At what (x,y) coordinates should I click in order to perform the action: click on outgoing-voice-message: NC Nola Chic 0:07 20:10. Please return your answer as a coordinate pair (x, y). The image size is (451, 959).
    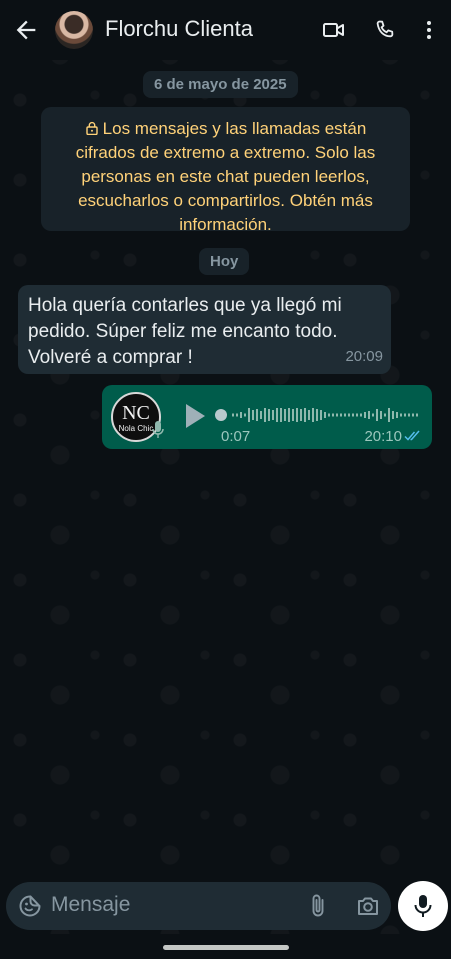
    Looking at the image, I should click on (267, 417).